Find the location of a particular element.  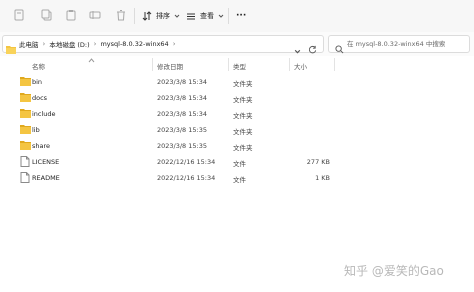

breadcrumb: 此电脑 › 本地磁盘 (D:) › mysql-8.0.32-winx64 › is located at coordinates (99, 44).